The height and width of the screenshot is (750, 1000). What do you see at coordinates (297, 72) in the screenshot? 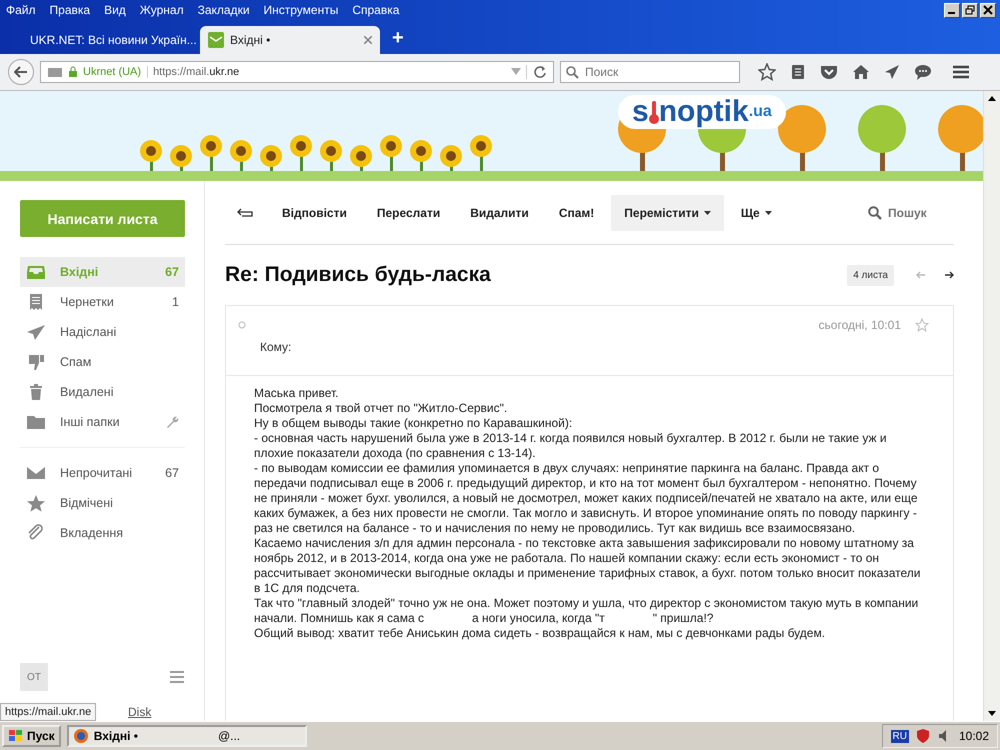
I see `address-bar: Ukrnet (UA) https://mail.ukr.ne` at bounding box center [297, 72].